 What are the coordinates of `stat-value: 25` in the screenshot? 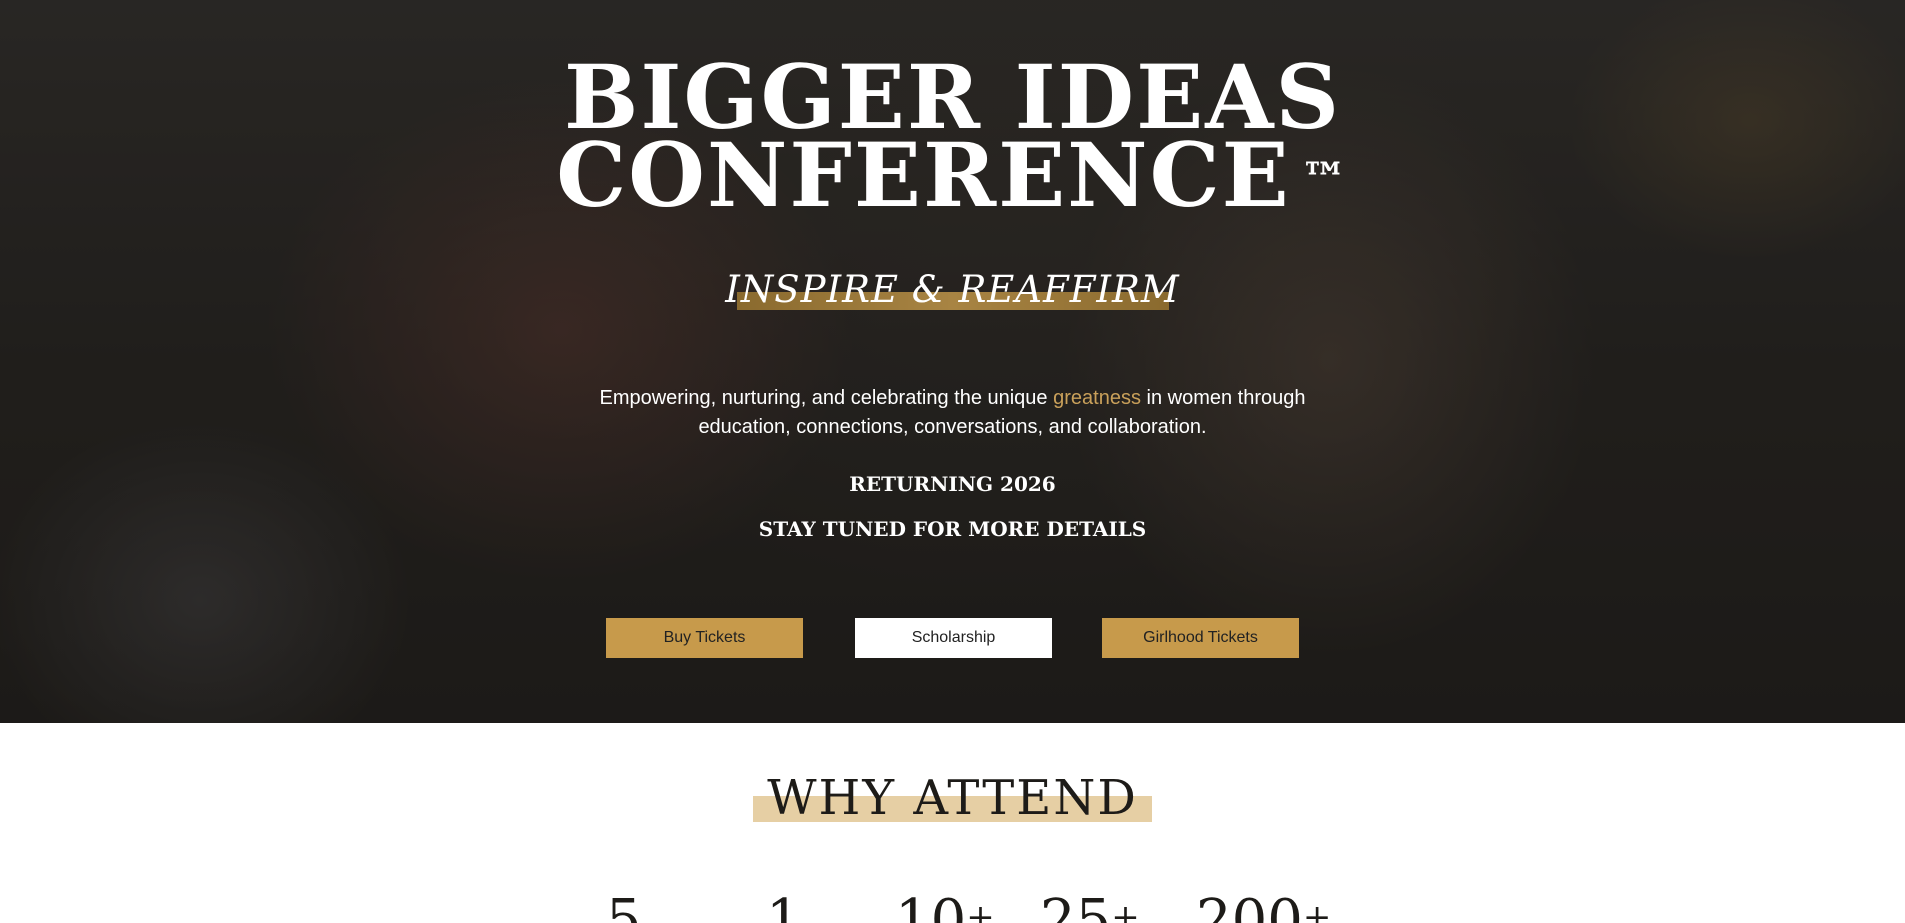 It's located at (1076, 905).